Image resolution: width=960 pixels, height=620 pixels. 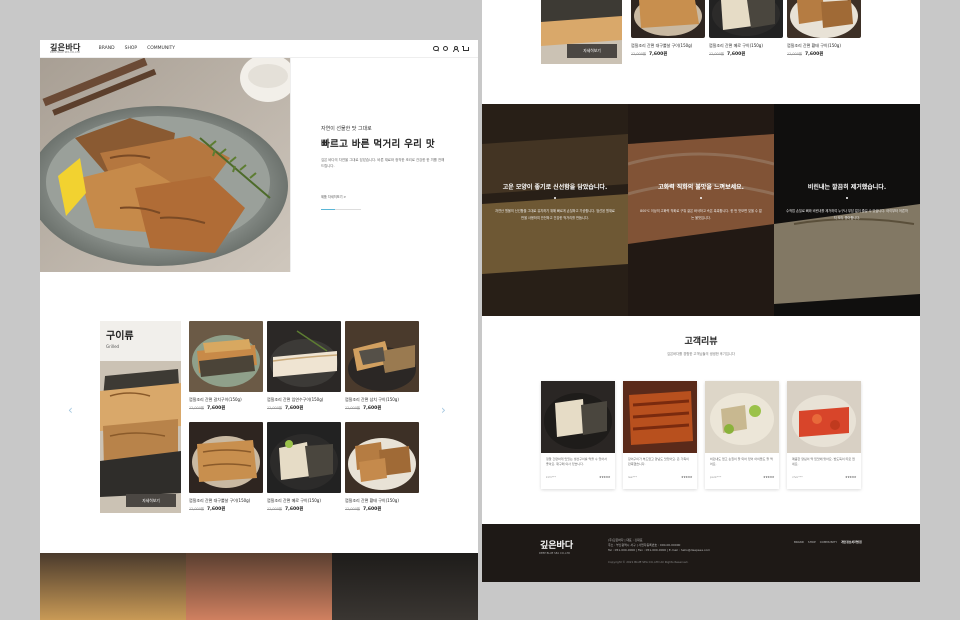 What do you see at coordinates (378, 144) in the screenshot?
I see `hero-title: 빠르고 바른 먹거리 우리 맛` at bounding box center [378, 144].